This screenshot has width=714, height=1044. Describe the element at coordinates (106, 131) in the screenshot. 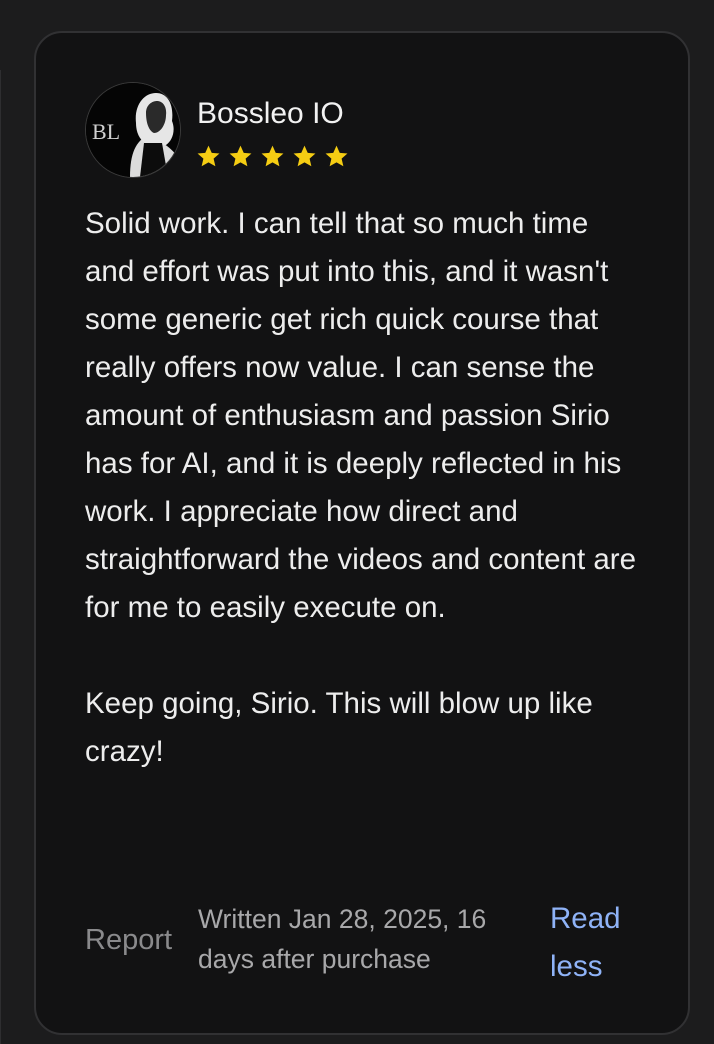

I see `avatar-initials: BL` at that location.